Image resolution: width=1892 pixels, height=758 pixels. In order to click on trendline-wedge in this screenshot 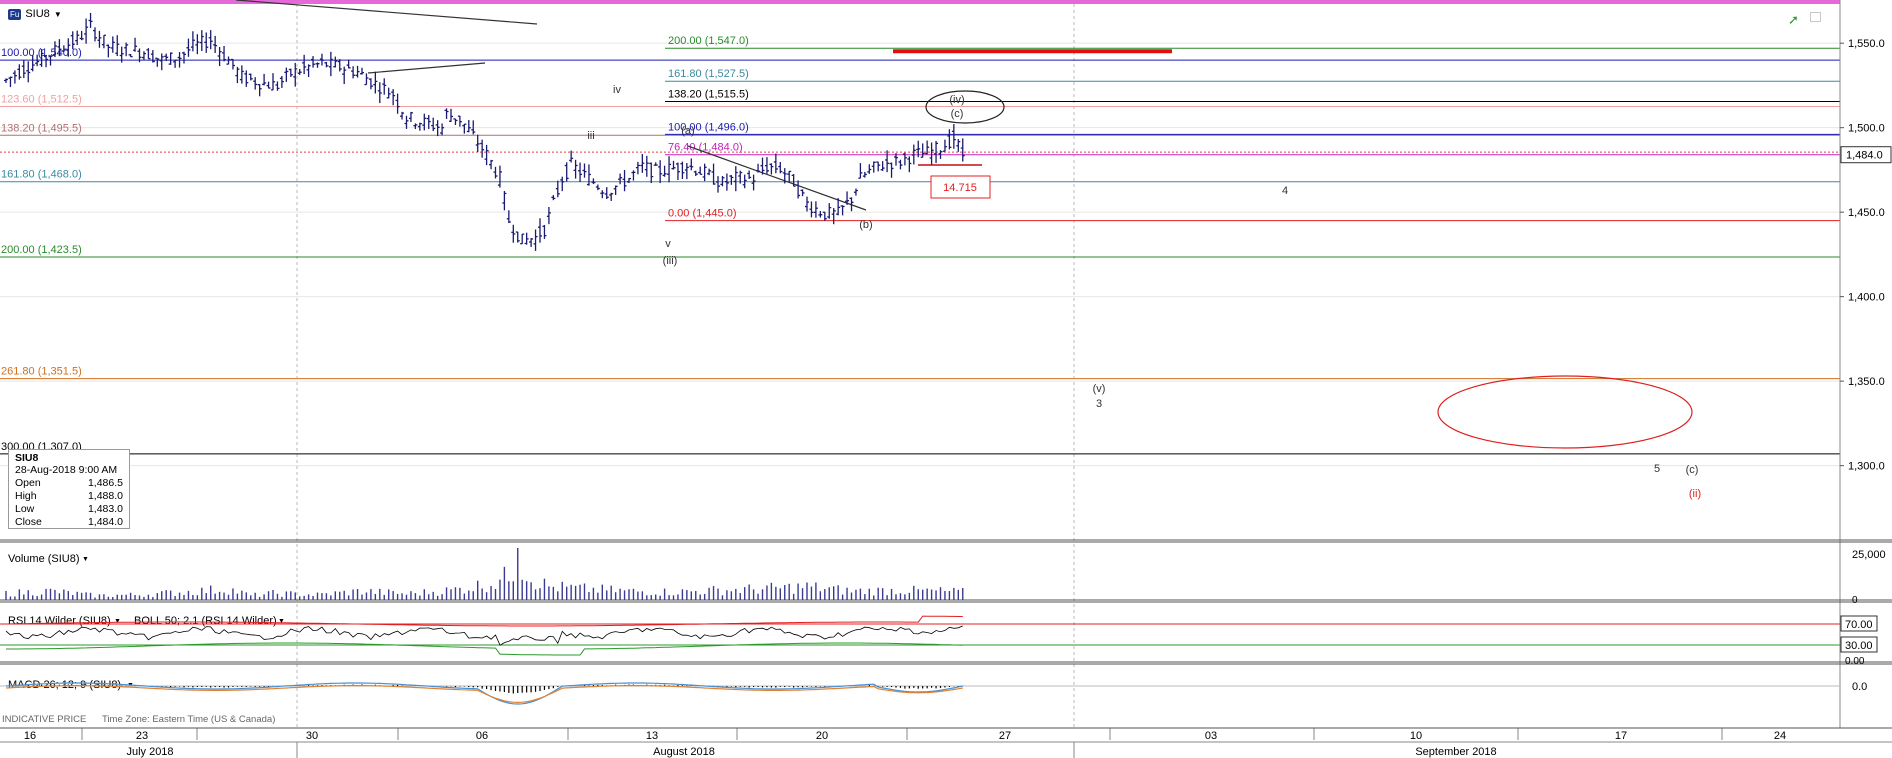, I will do `click(777, 178)`.